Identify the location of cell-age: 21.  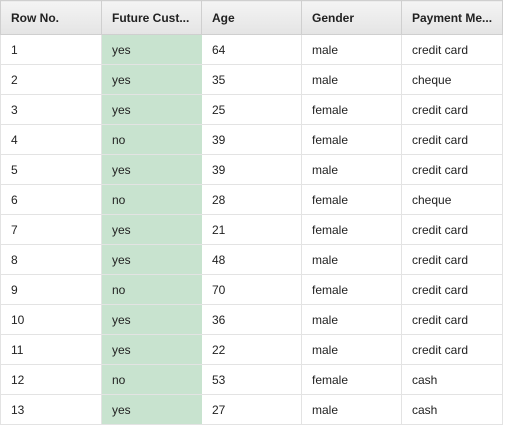
(251, 229).